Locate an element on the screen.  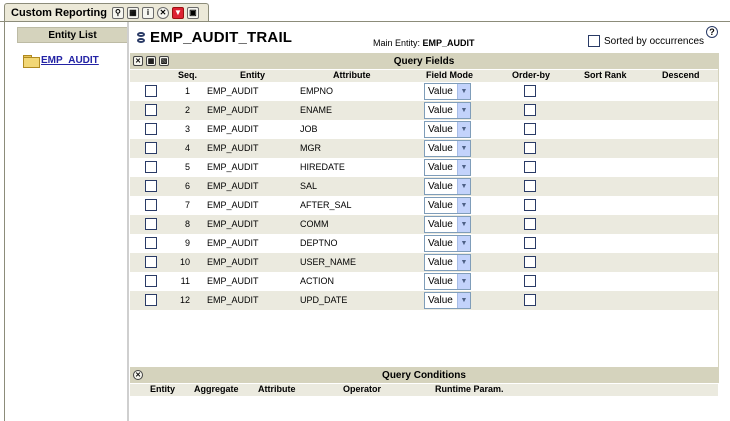
qc-col-aggregate: Aggregate is located at coordinates (216, 389).